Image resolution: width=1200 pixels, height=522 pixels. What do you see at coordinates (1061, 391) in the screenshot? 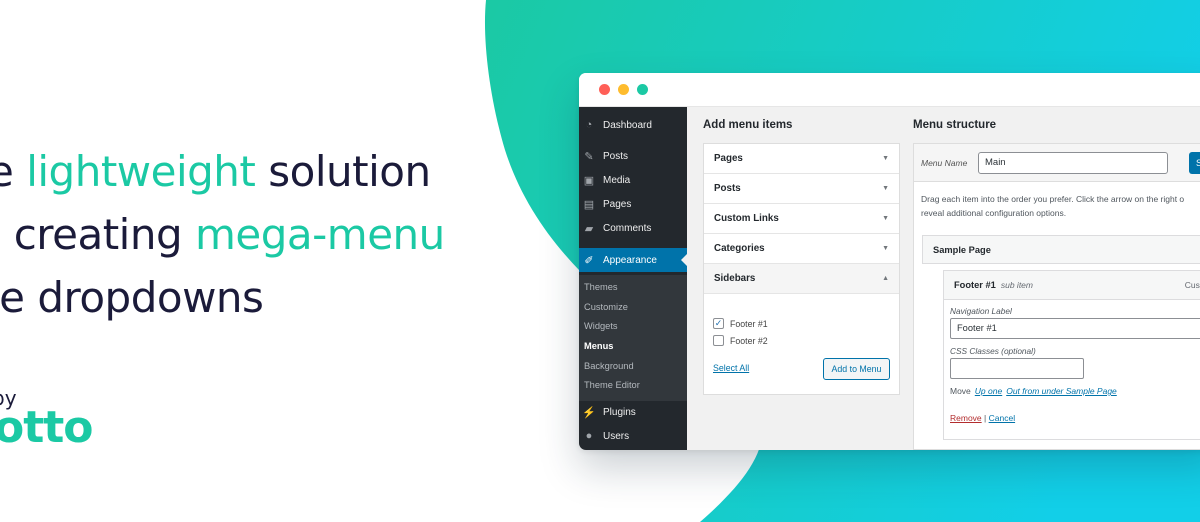
I see `move-out-link: Out from under Sample Page` at bounding box center [1061, 391].